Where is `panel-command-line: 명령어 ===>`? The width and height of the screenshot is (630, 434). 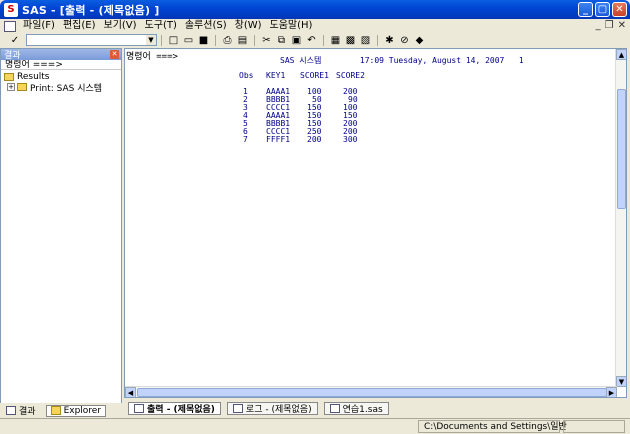 panel-command-line: 명령어 ===> is located at coordinates (61, 65).